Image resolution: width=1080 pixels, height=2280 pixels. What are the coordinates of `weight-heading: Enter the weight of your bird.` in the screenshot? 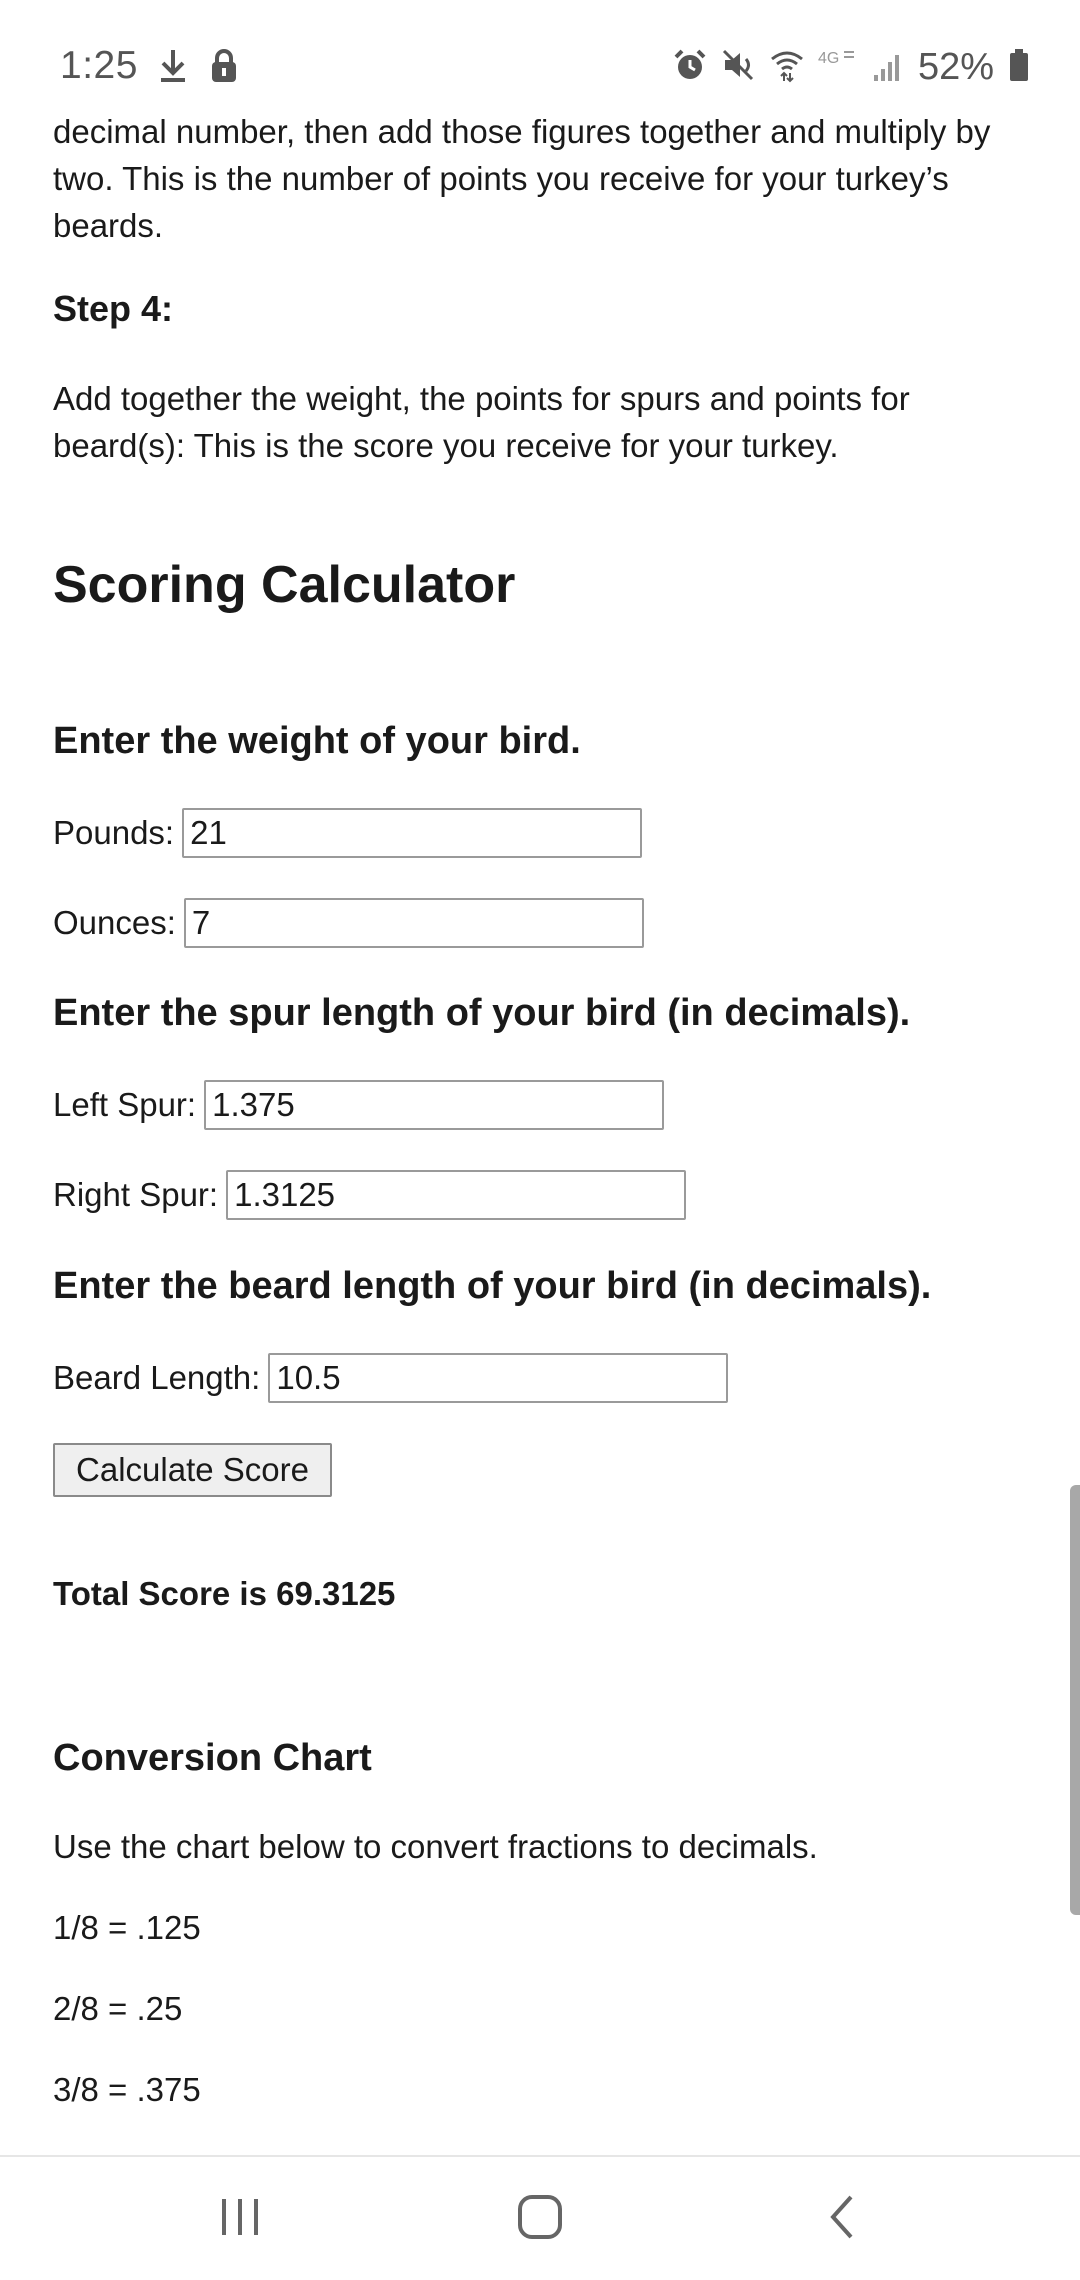 It's located at (317, 741).